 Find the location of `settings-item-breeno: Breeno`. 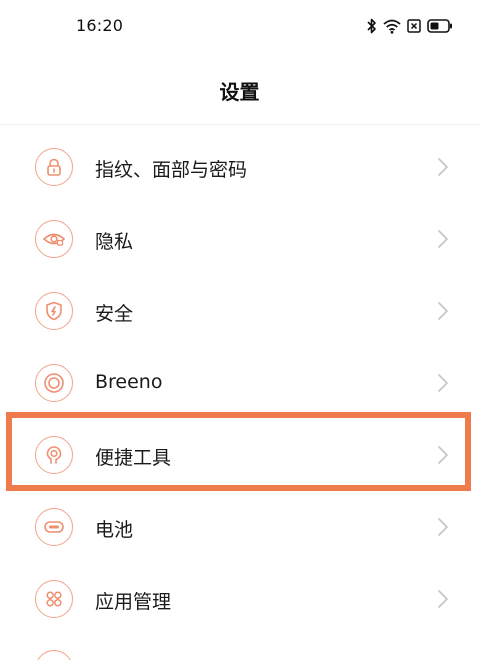

settings-item-breeno: Breeno is located at coordinates (239, 384).